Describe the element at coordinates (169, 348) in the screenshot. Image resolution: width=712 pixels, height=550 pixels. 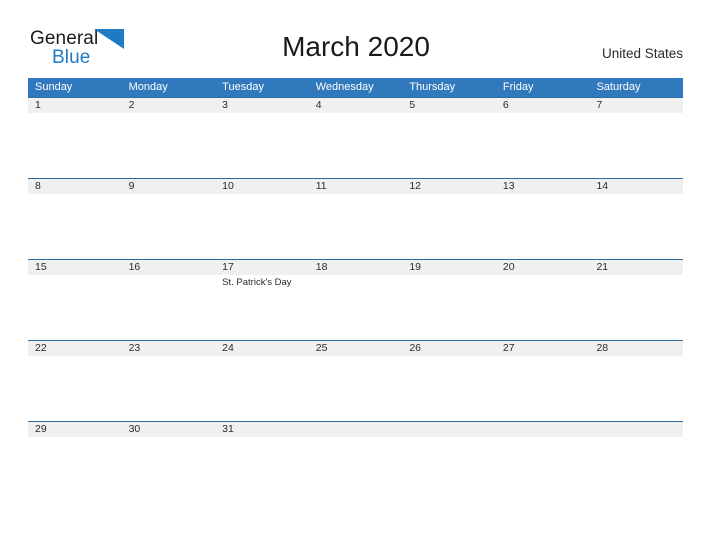
I see `date-number: 23` at that location.